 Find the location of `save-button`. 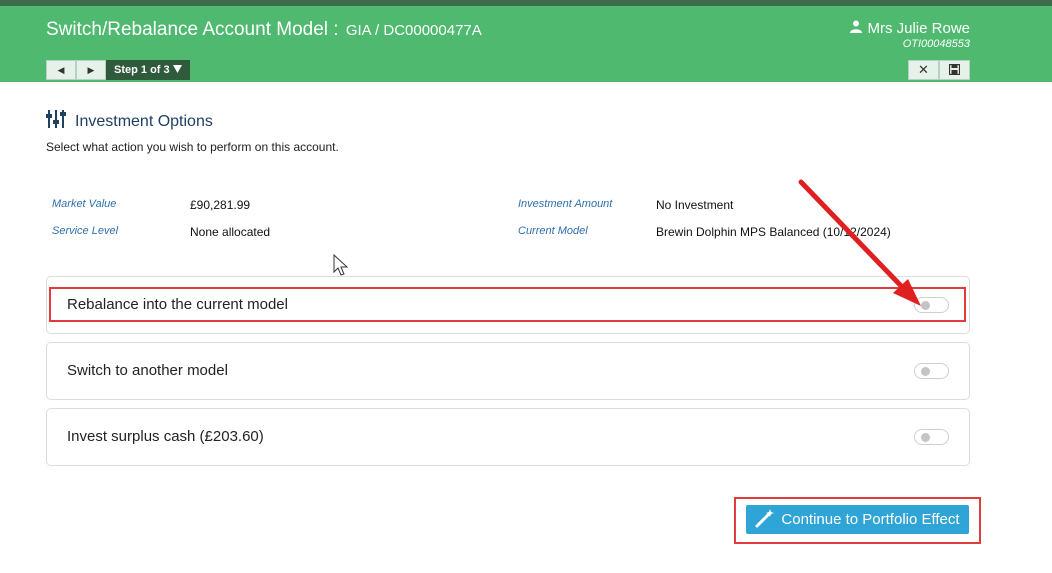

save-button is located at coordinates (954, 70).